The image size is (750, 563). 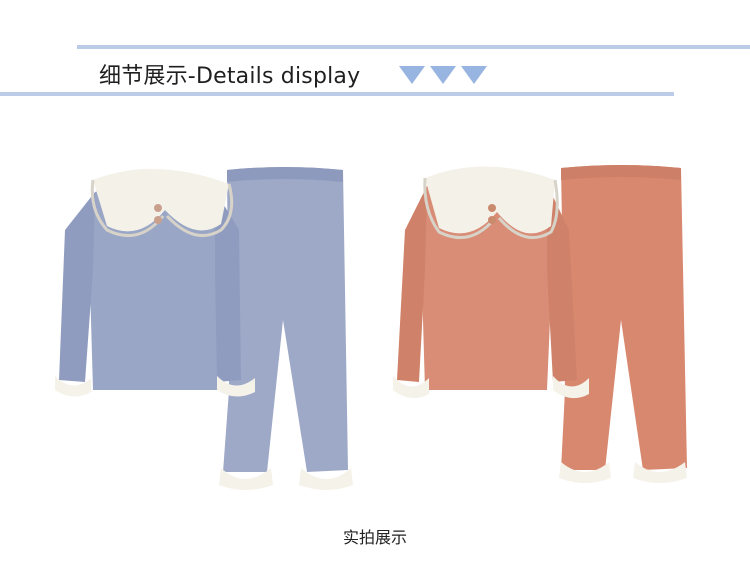 What do you see at coordinates (155, 282) in the screenshot?
I see `top-blue` at bounding box center [155, 282].